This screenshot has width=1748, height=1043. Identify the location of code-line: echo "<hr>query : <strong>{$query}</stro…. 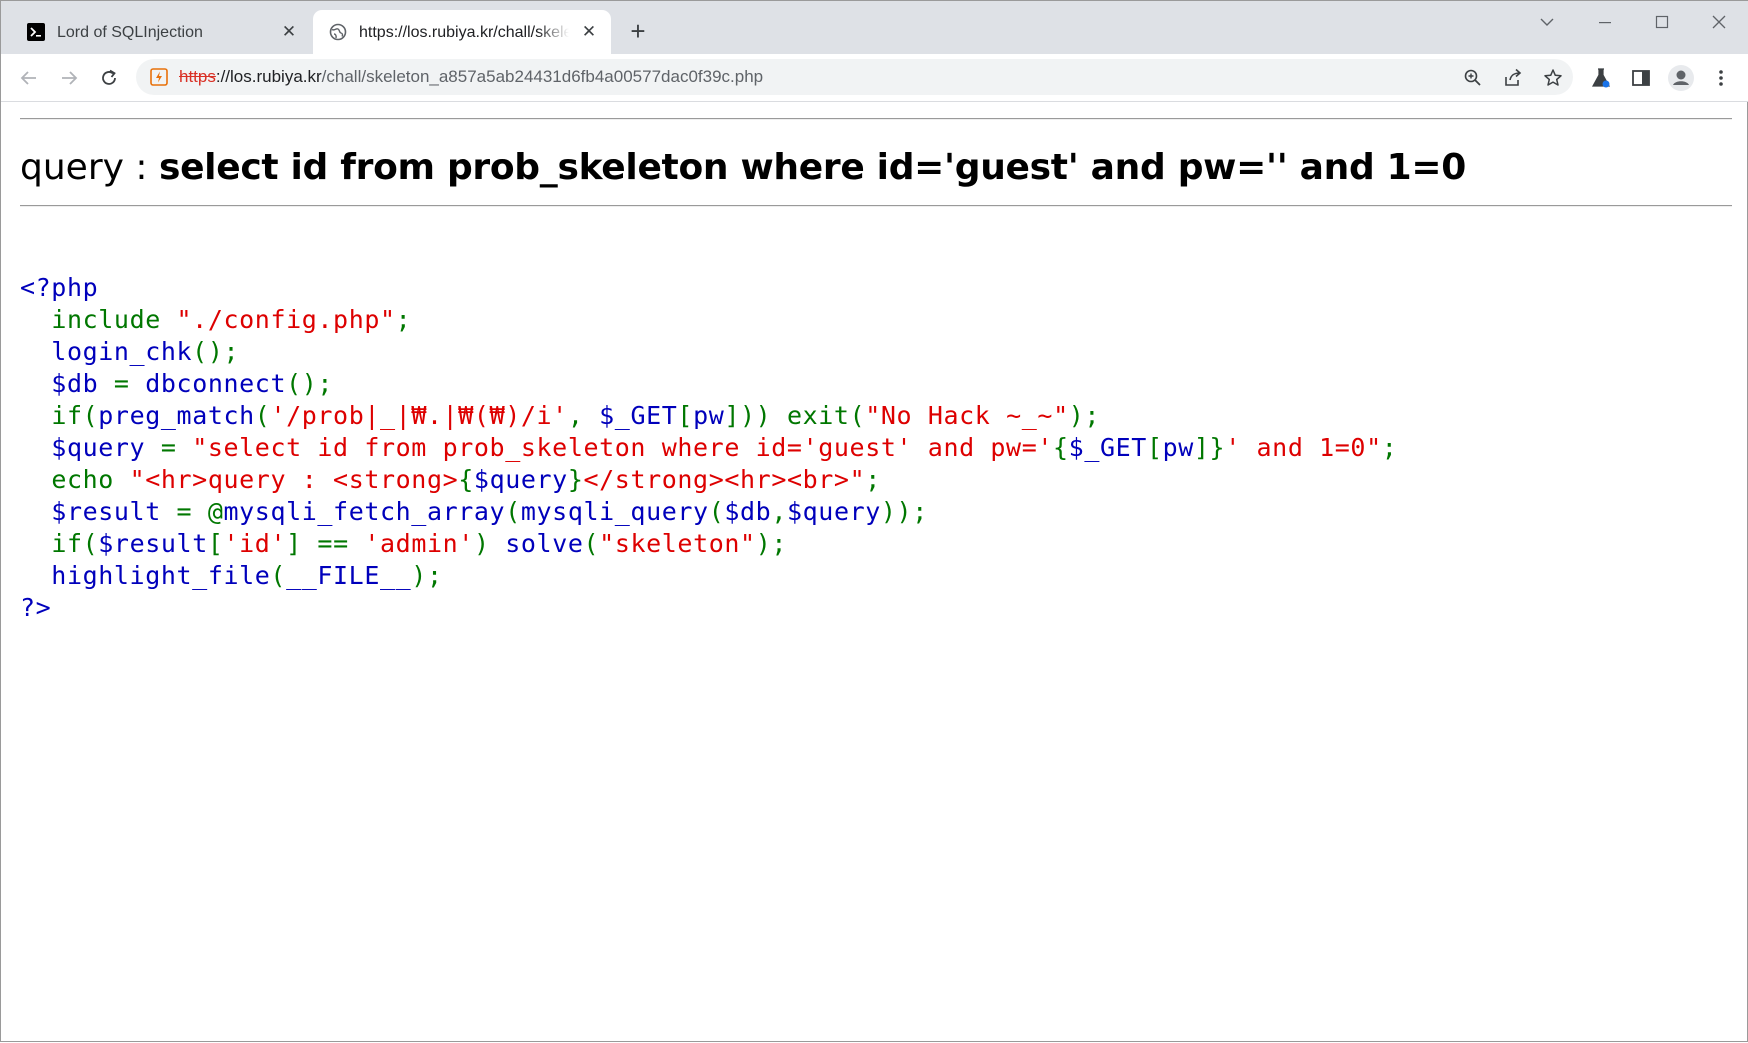
(708, 480).